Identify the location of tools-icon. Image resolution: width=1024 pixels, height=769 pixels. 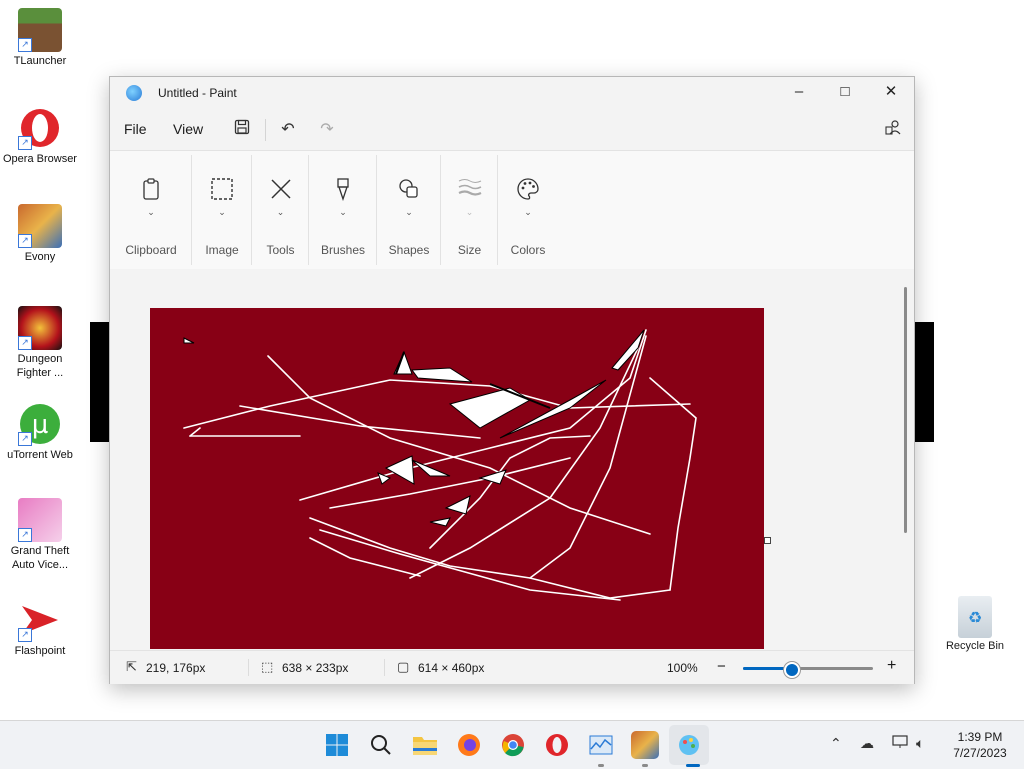
(281, 190).